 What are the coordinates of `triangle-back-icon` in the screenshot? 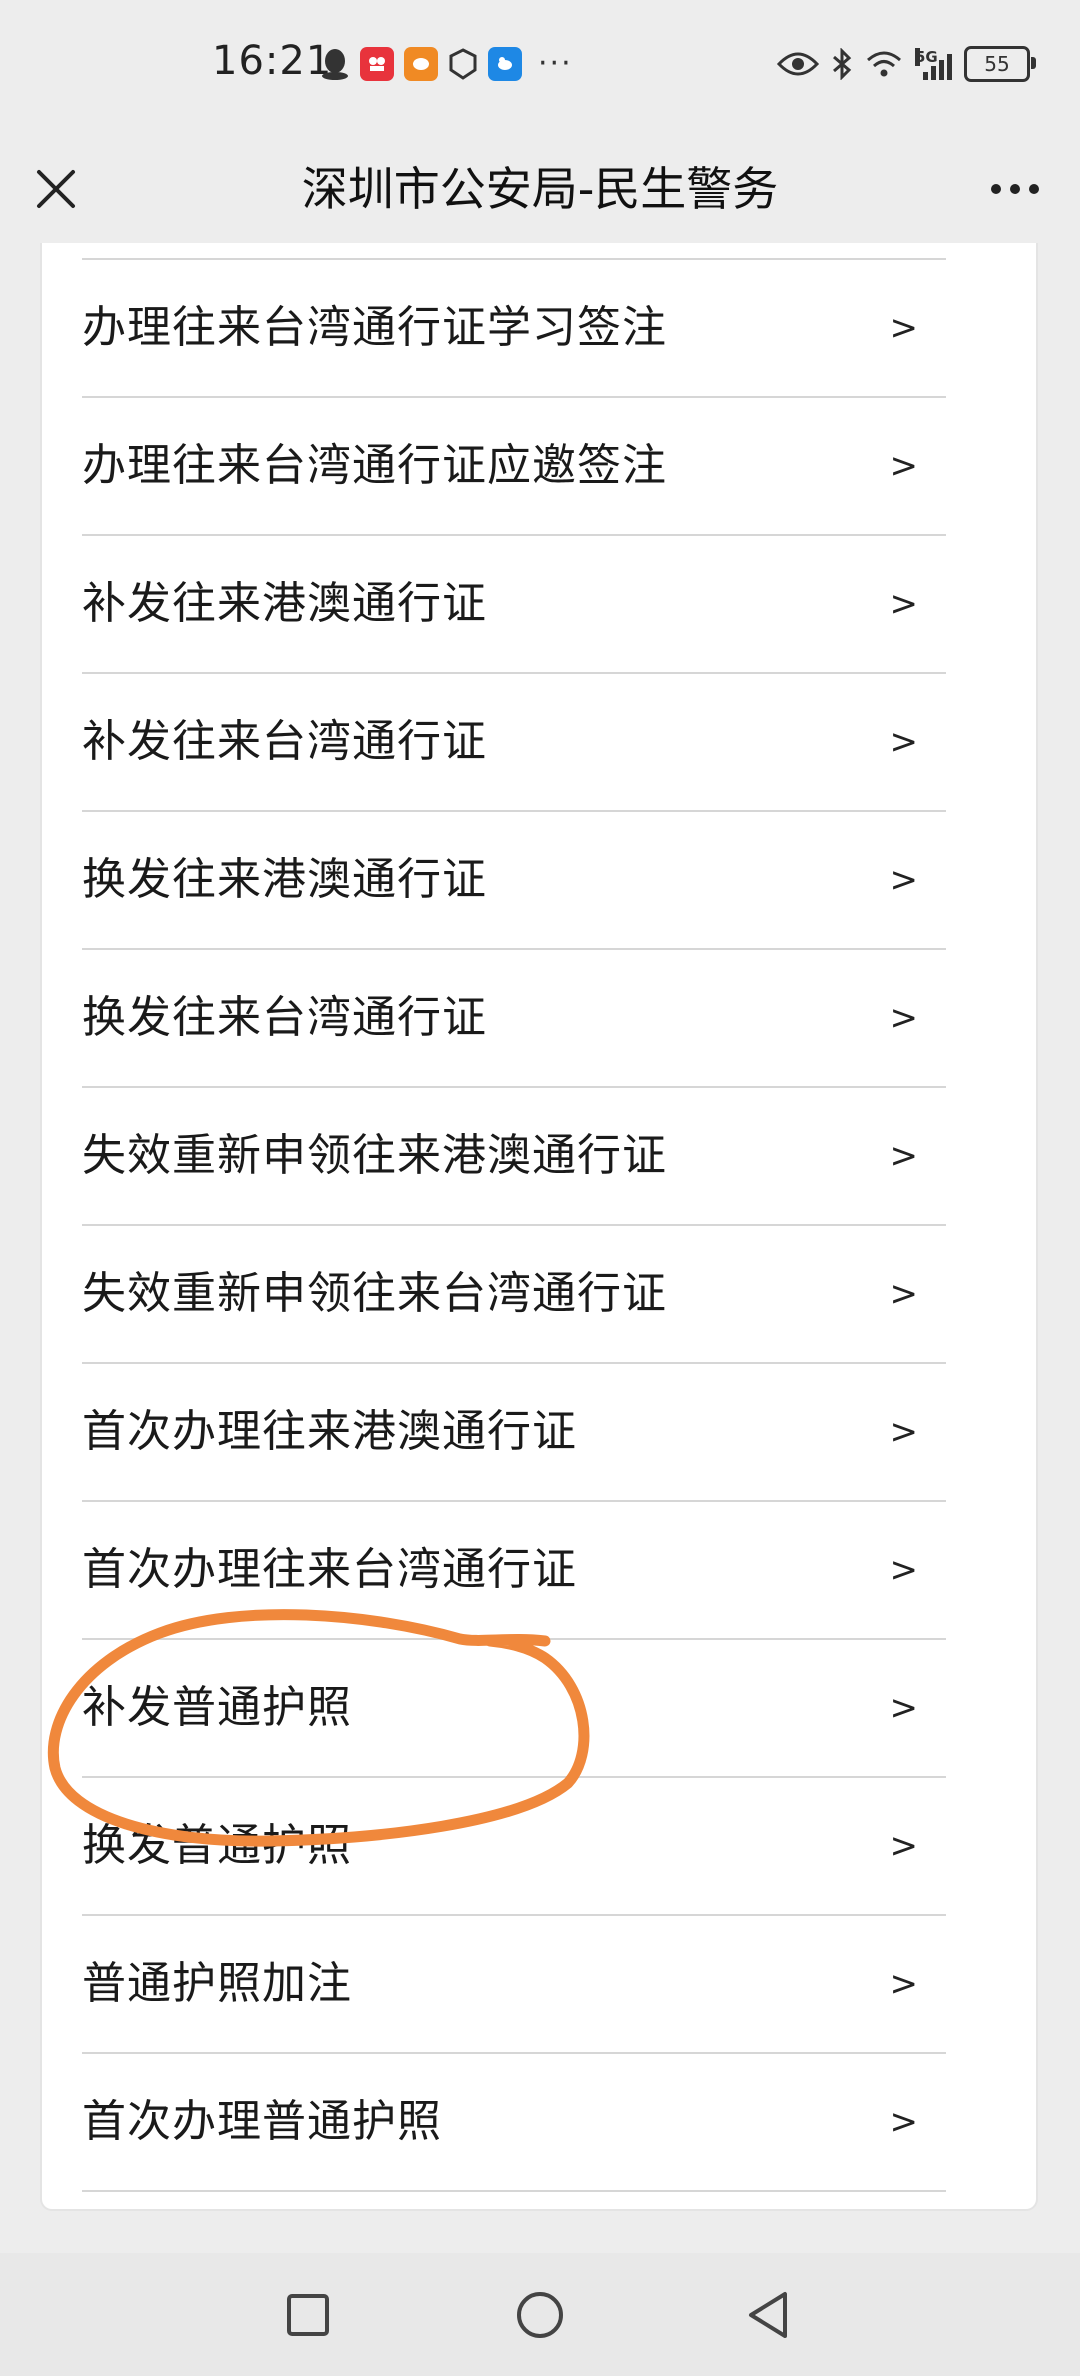 It's located at (768, 2315).